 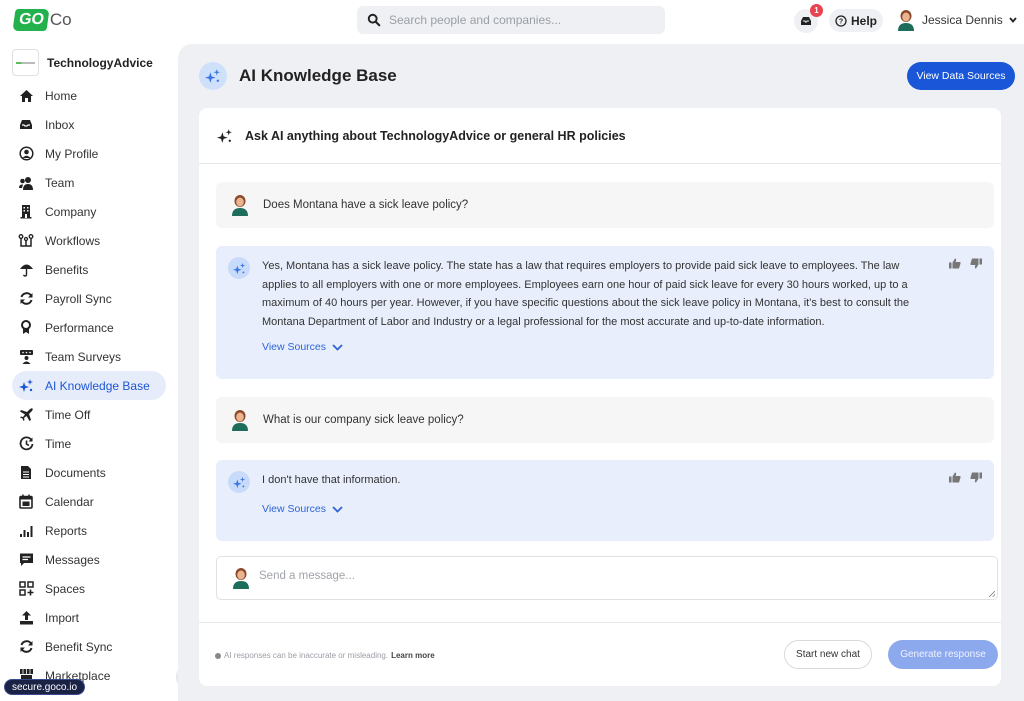 I want to click on org-logo, so click(x=25, y=62).